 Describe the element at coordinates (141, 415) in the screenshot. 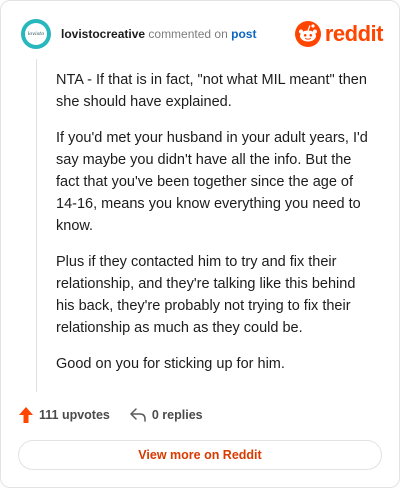

I see `reply-arrow-icon` at that location.